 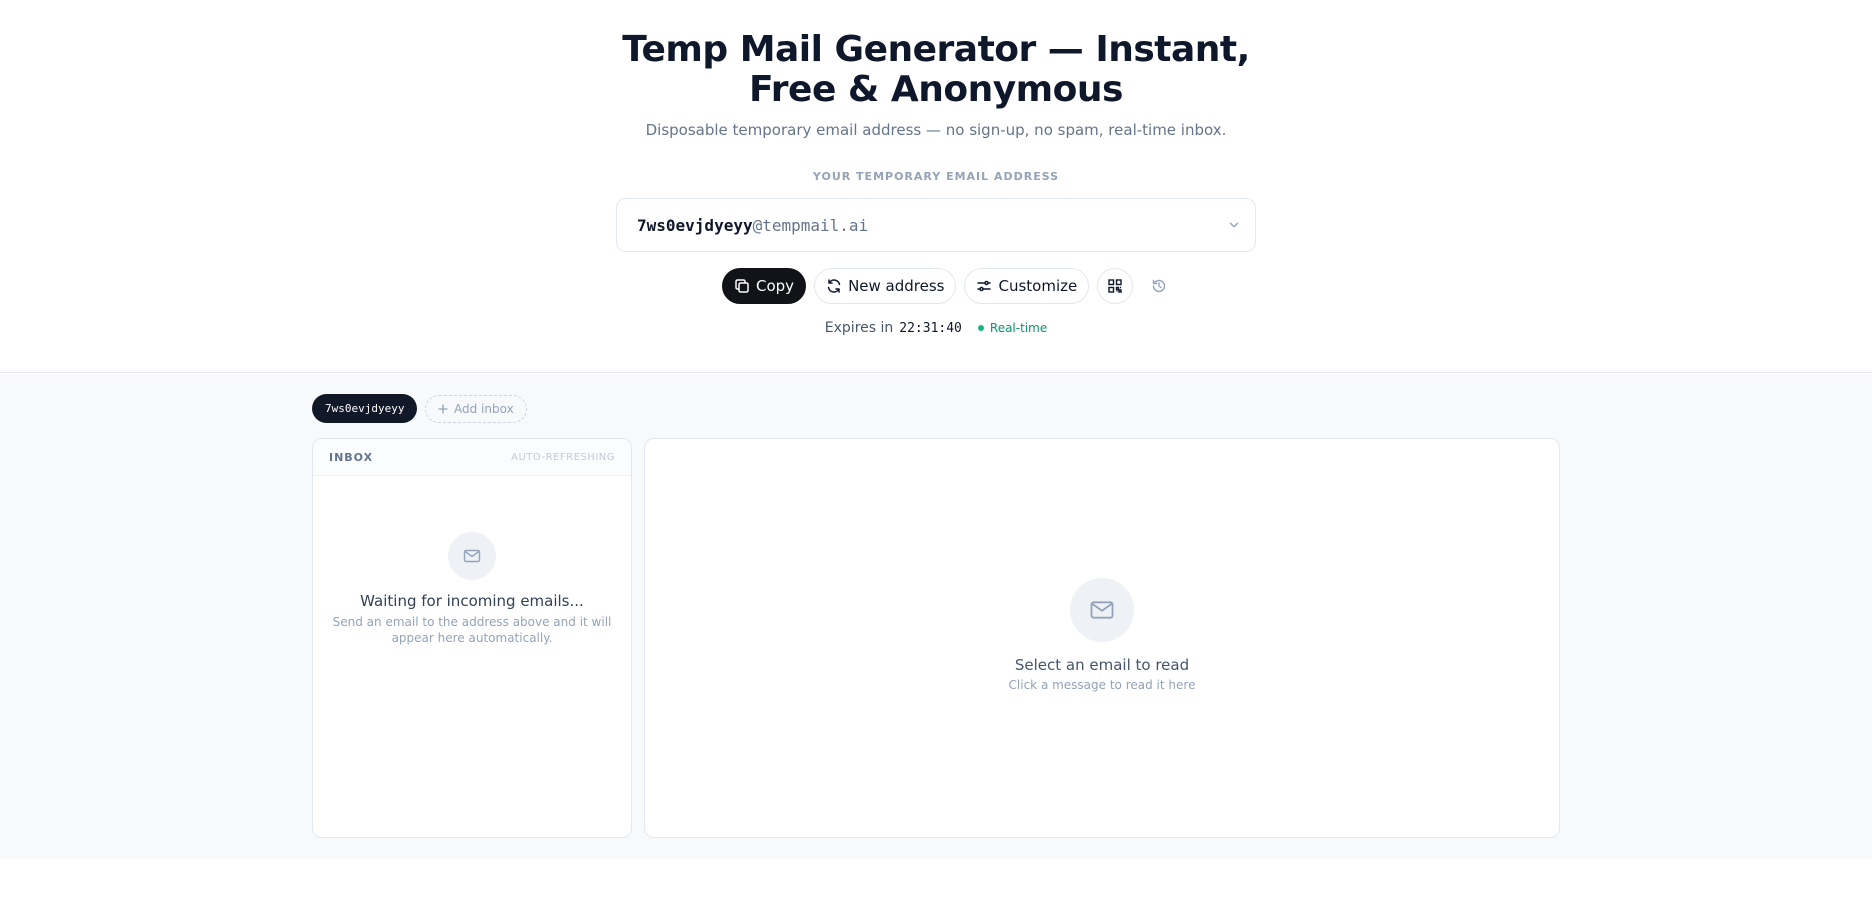 What do you see at coordinates (443, 409) in the screenshot?
I see `plus-icon` at bounding box center [443, 409].